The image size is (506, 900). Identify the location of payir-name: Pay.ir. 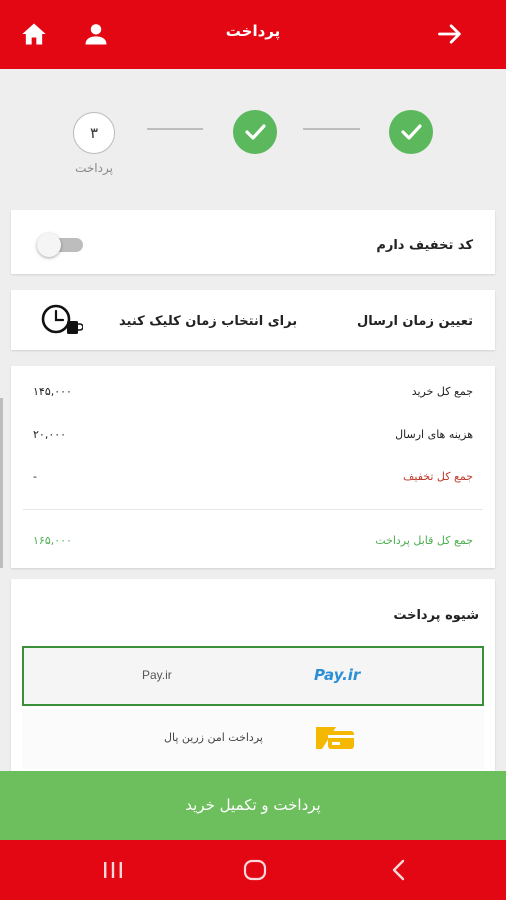
(157, 675).